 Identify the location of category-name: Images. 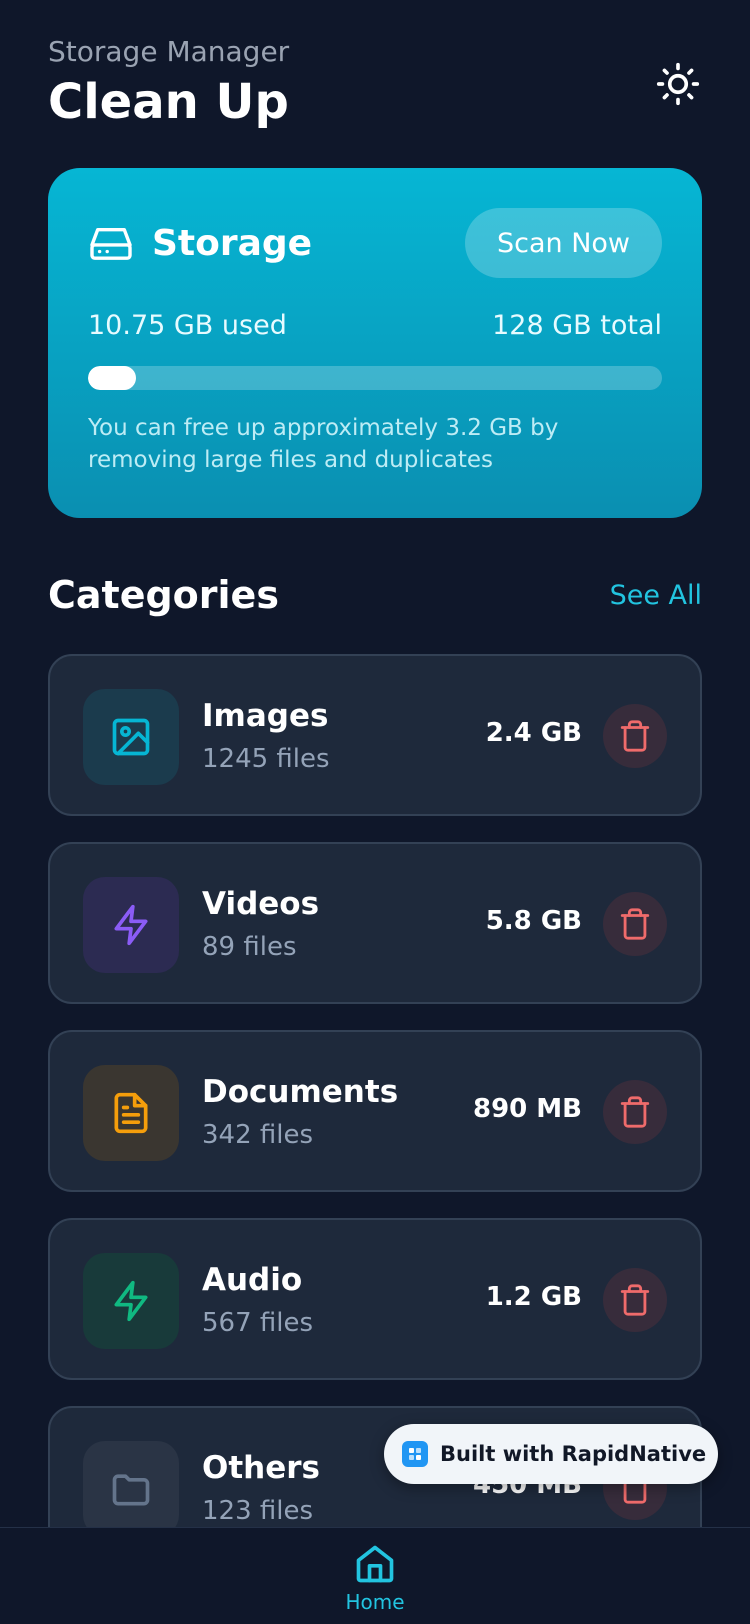
(265, 716).